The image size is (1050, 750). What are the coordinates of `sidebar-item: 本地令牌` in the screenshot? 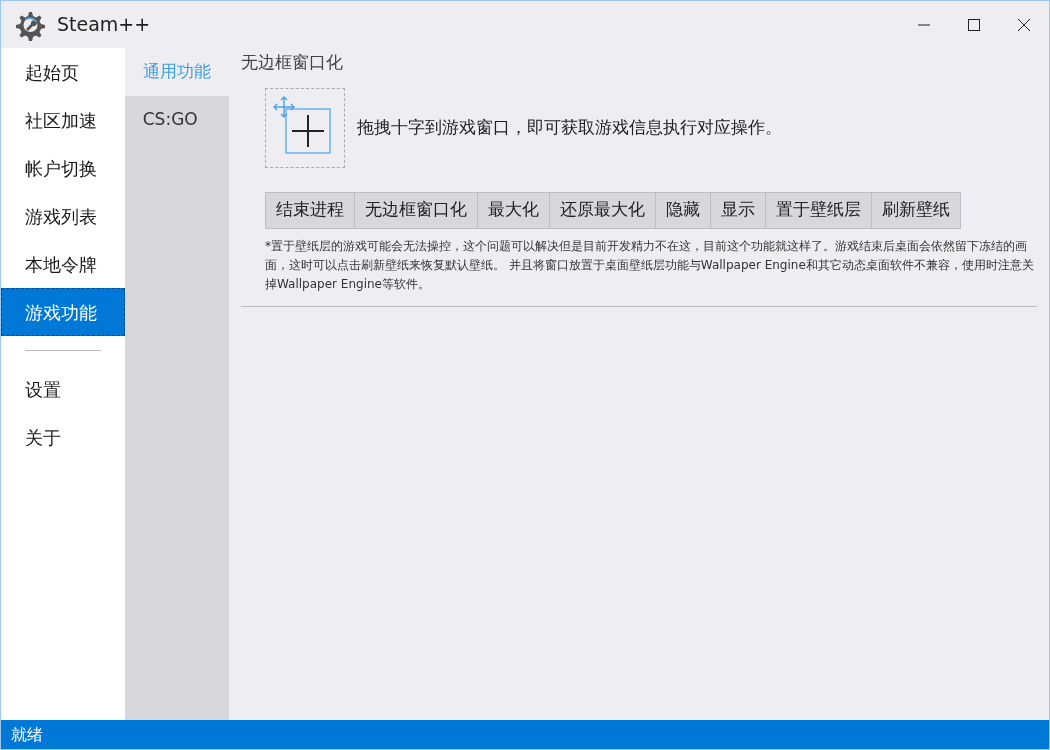 It's located at (63, 264).